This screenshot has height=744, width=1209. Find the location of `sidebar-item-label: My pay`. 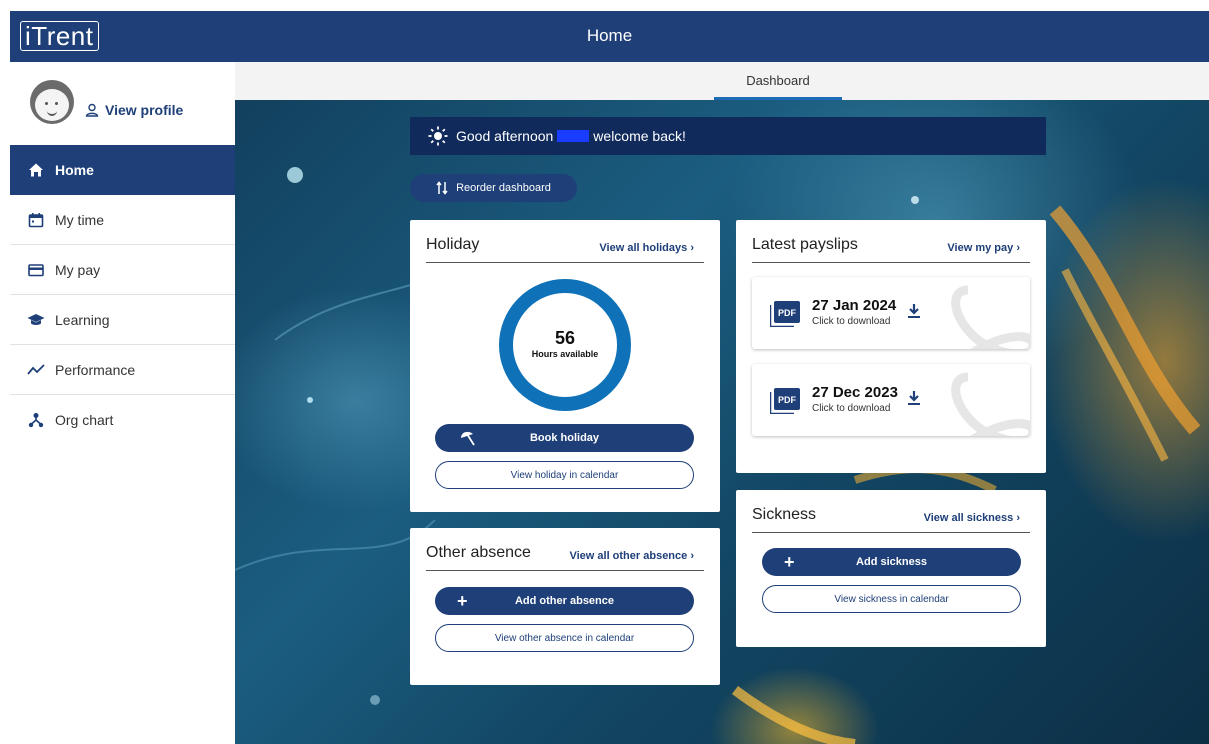

sidebar-item-label: My pay is located at coordinates (78, 269).